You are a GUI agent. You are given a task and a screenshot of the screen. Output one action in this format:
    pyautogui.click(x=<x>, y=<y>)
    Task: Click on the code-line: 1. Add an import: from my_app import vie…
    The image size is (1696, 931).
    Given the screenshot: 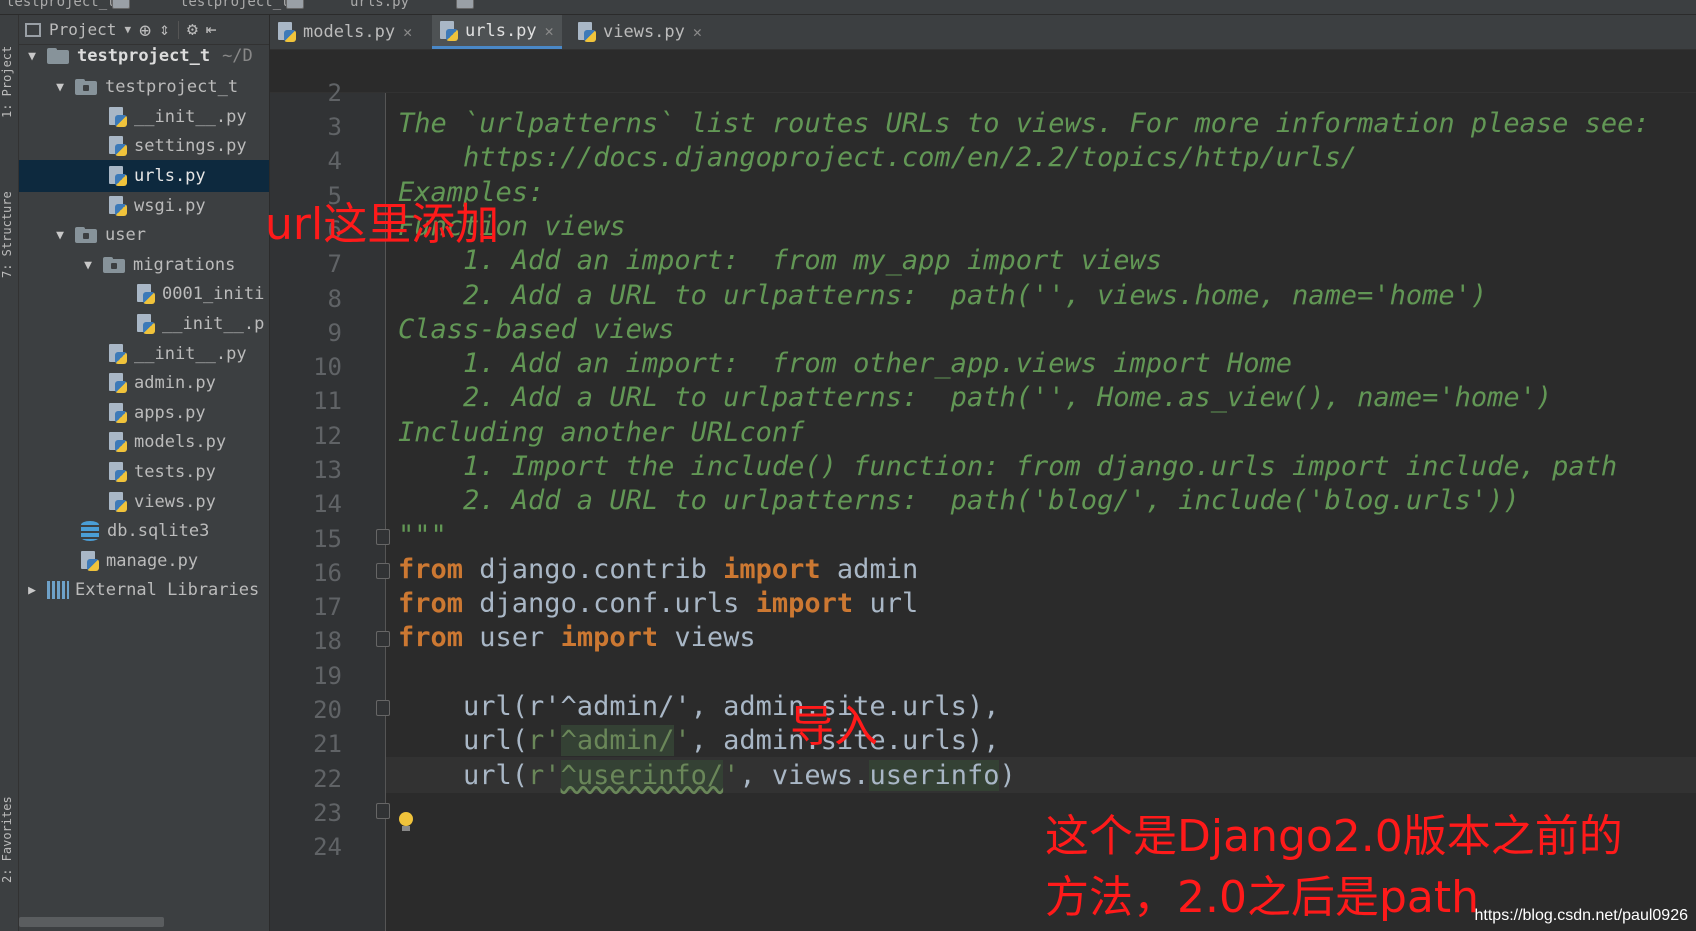 What is the action you would take?
    pyautogui.click(x=780, y=260)
    